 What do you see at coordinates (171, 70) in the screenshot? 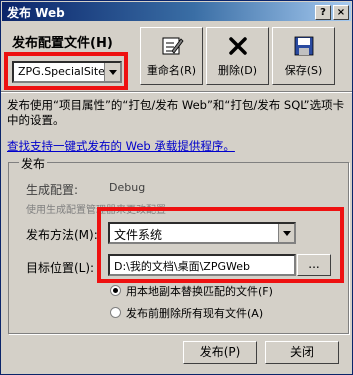
I see `rename-label: 重命名(R)` at bounding box center [171, 70].